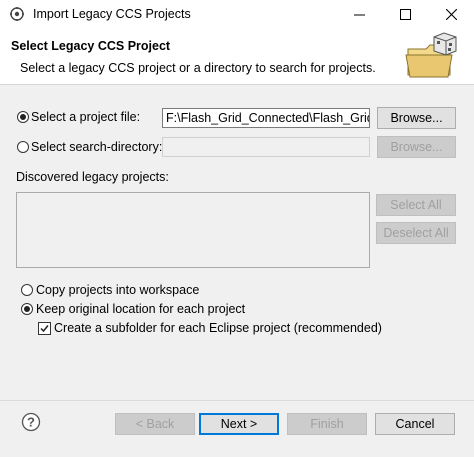 Image resolution: width=474 pixels, height=457 pixels. I want to click on checkmark-icon, so click(44, 329).